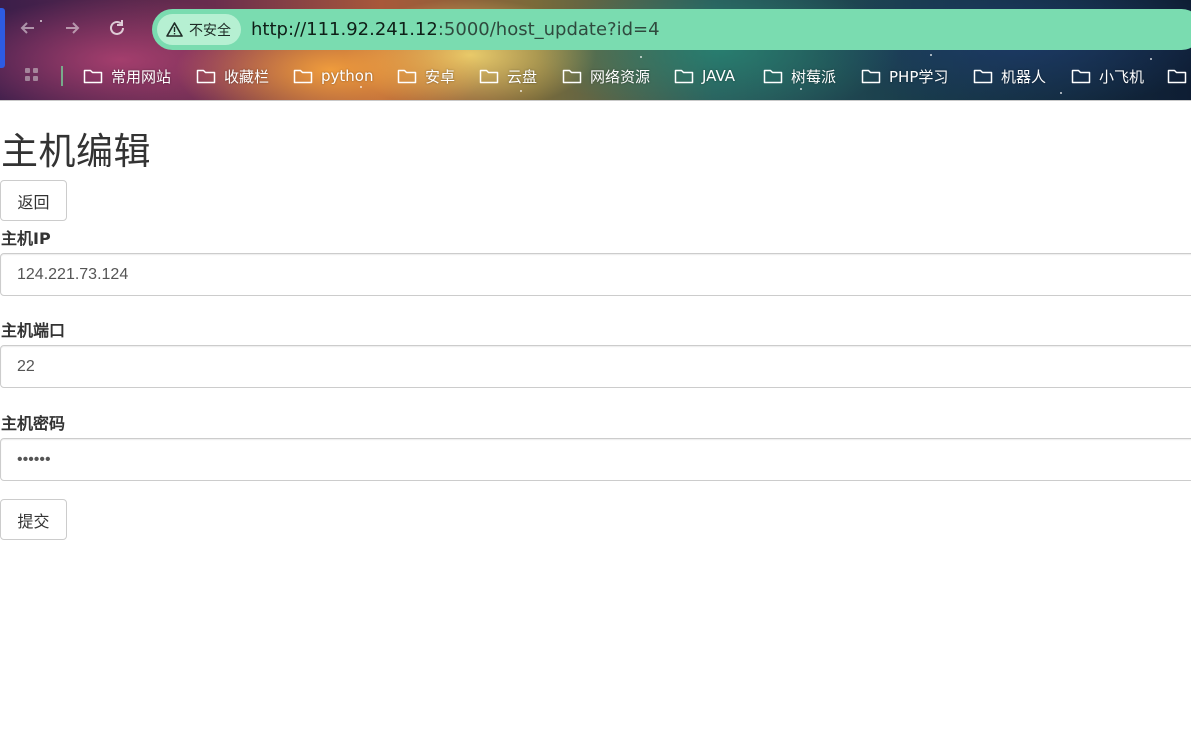  I want to click on host-port-label: 主机端口, so click(33, 330).